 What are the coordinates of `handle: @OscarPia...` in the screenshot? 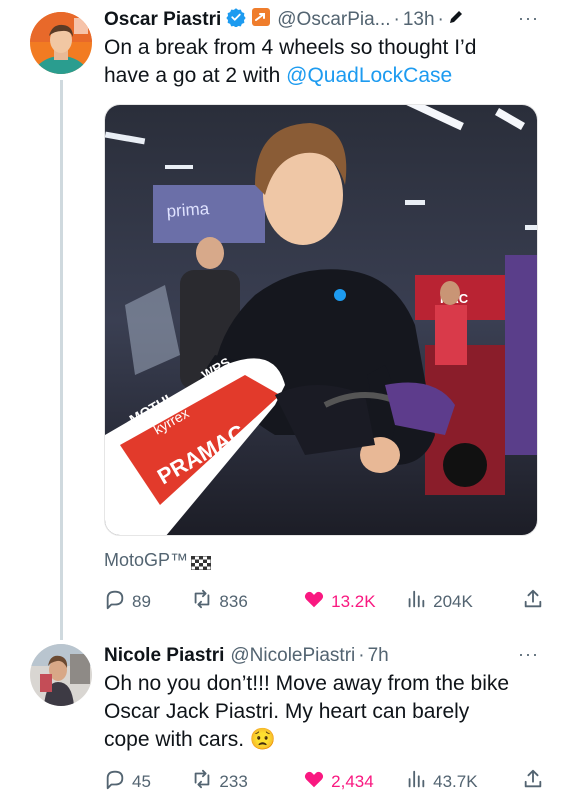 It's located at (333, 20).